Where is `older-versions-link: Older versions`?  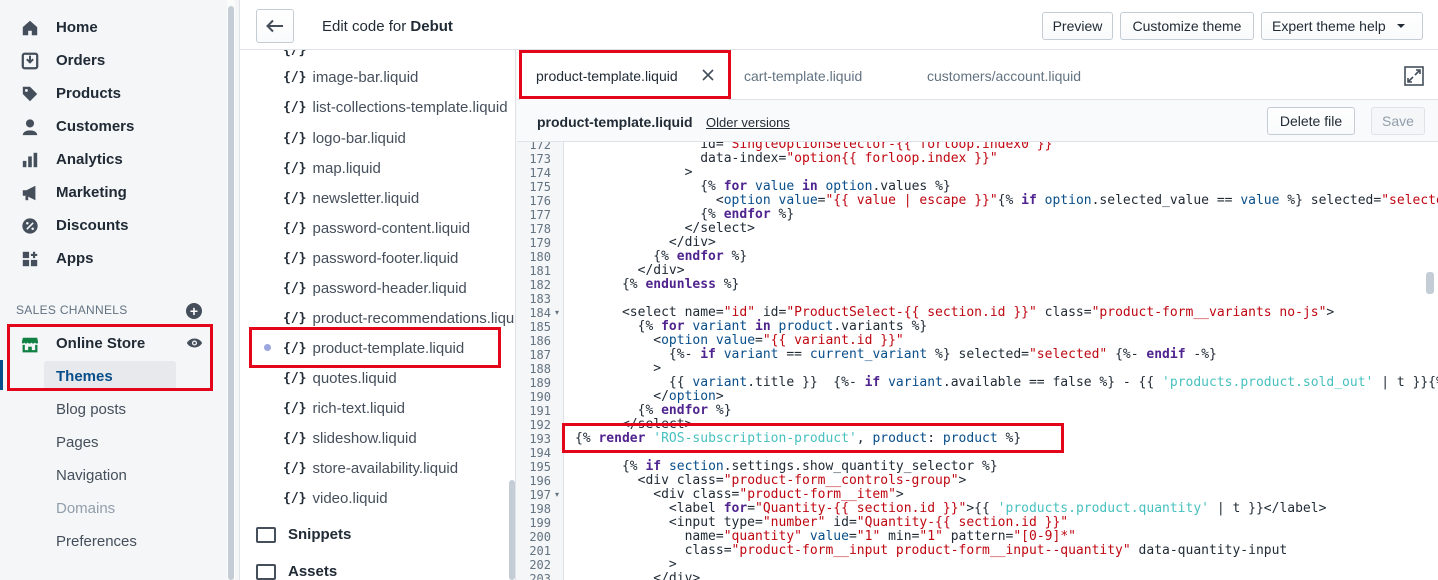
older-versions-link: Older versions is located at coordinates (748, 122).